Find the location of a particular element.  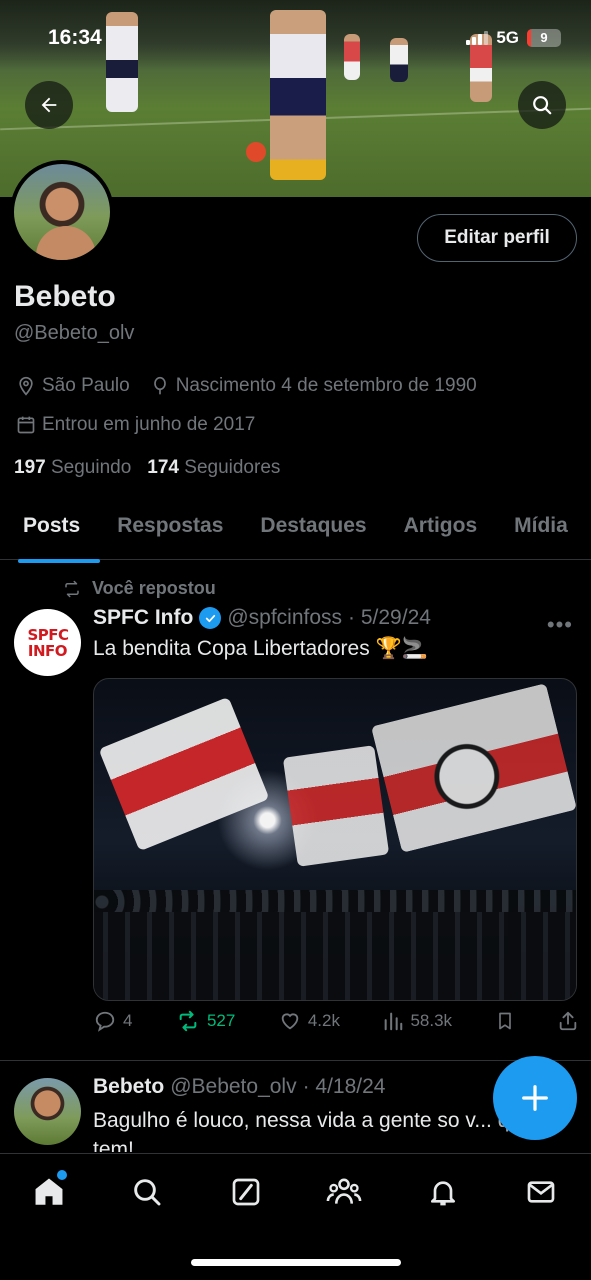

like-count: 4.2k is located at coordinates (323, 1020).